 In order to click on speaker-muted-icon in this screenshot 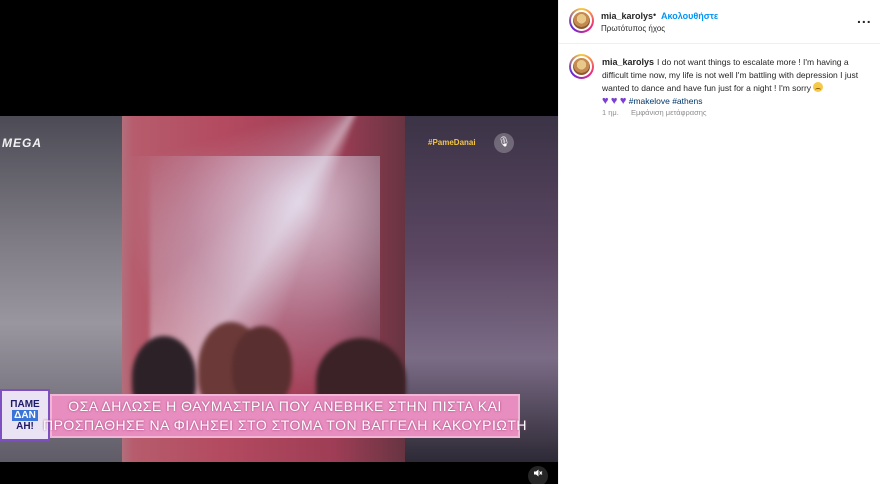, I will do `click(538, 475)`.